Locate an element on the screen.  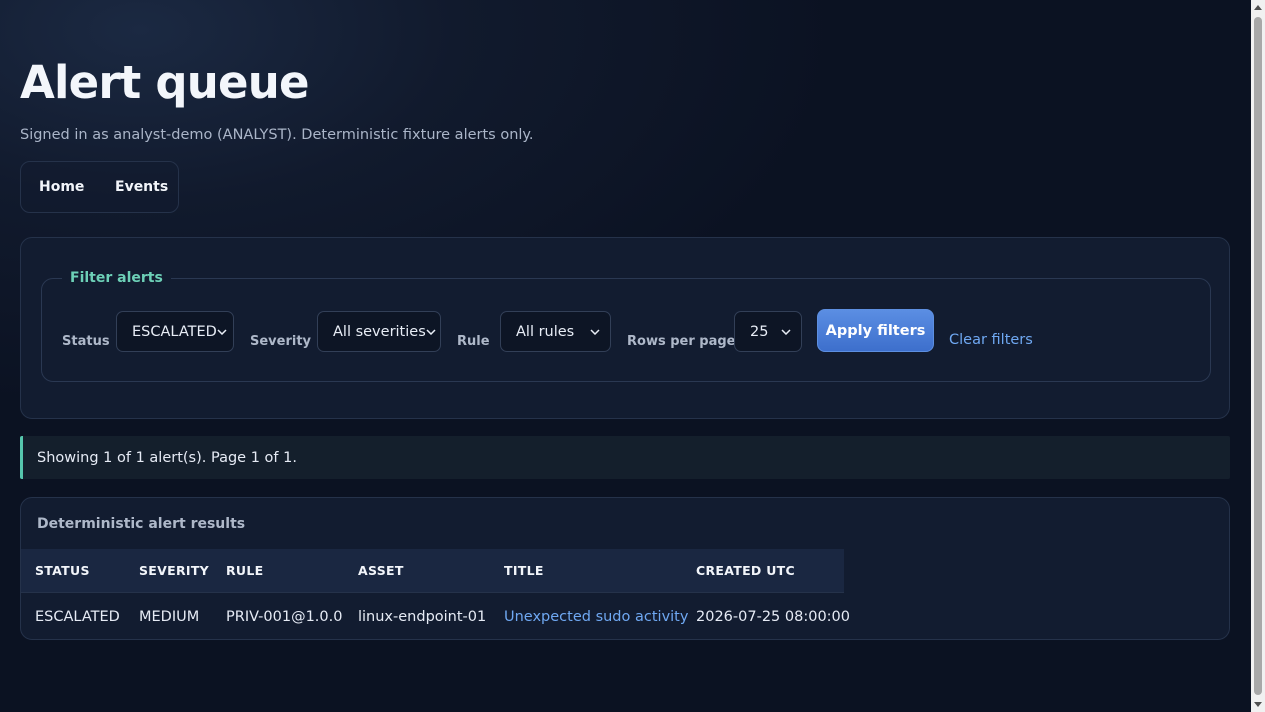
scroll-up-arrow-icon is located at coordinates (1258, 7).